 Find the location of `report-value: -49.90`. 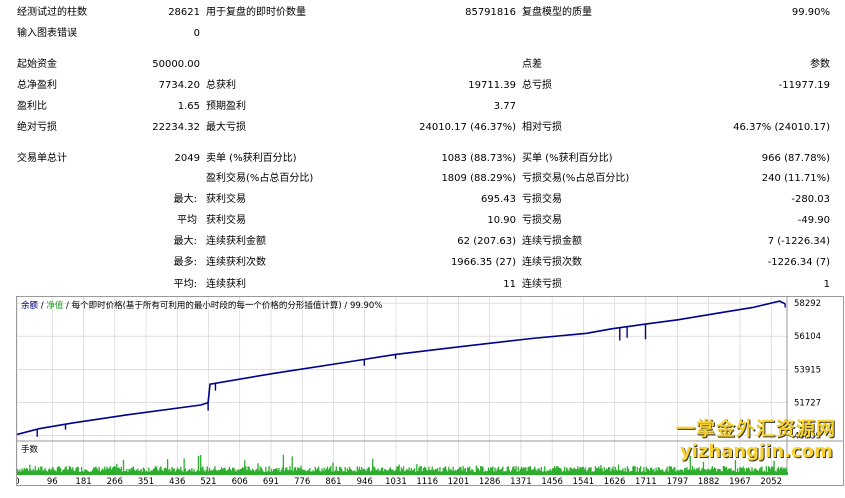

report-value: -49.90 is located at coordinates (813, 220).